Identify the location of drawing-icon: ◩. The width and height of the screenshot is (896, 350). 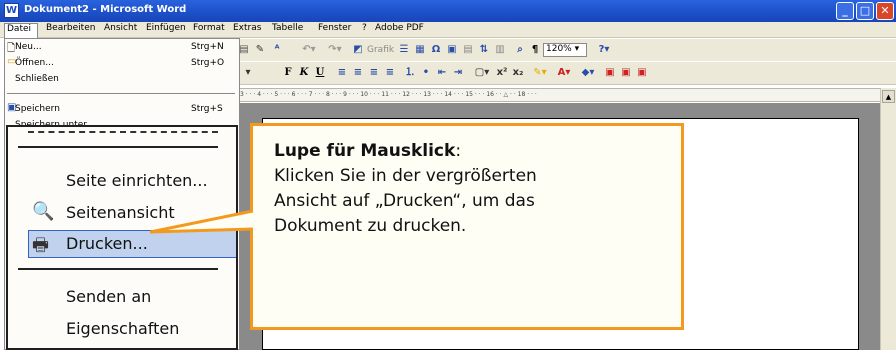
(358, 50).